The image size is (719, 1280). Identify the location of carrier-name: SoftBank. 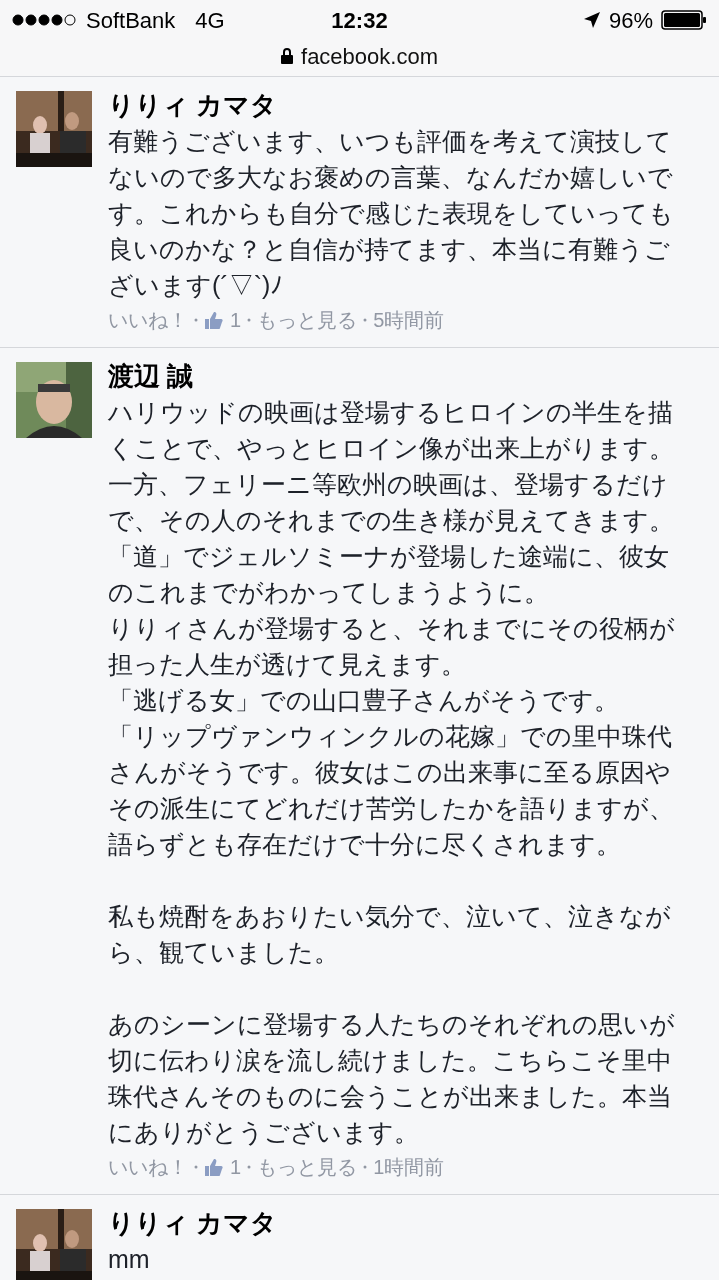
(131, 20).